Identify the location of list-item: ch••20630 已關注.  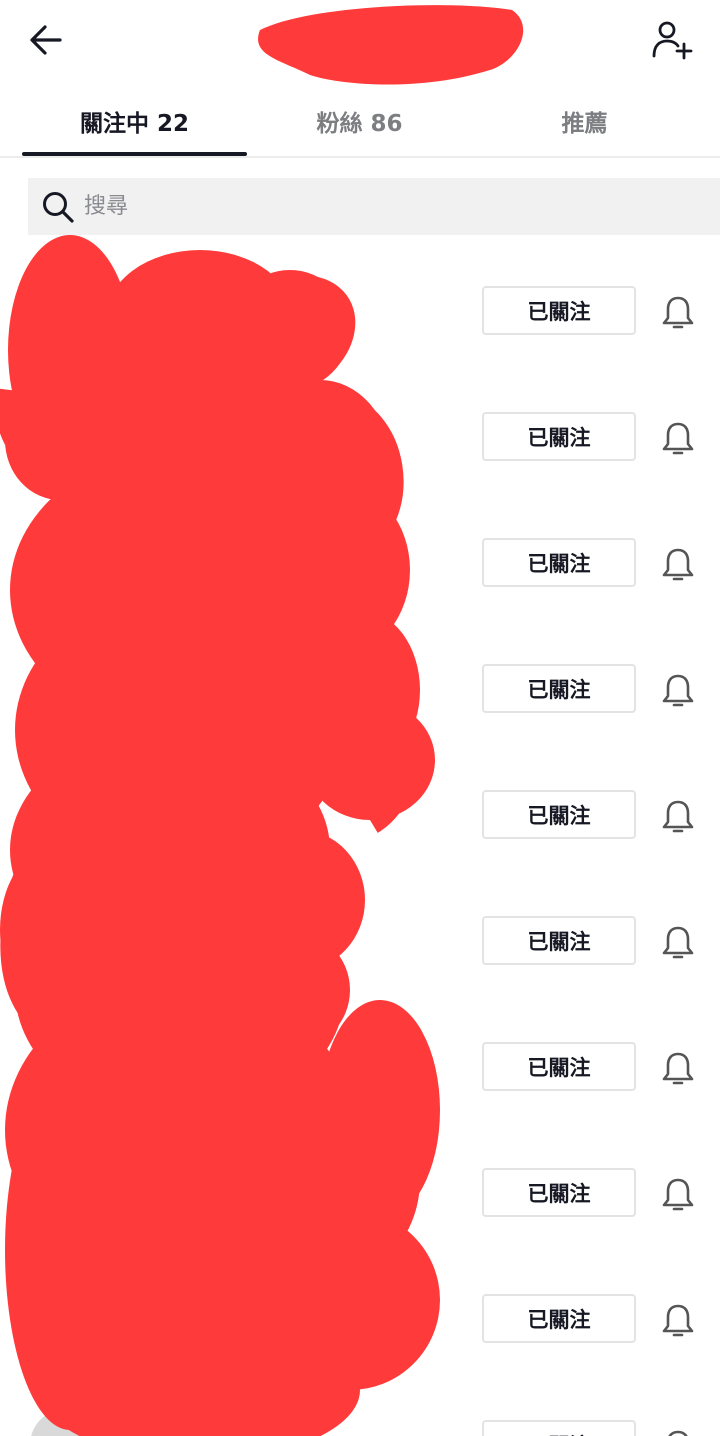
(360, 310).